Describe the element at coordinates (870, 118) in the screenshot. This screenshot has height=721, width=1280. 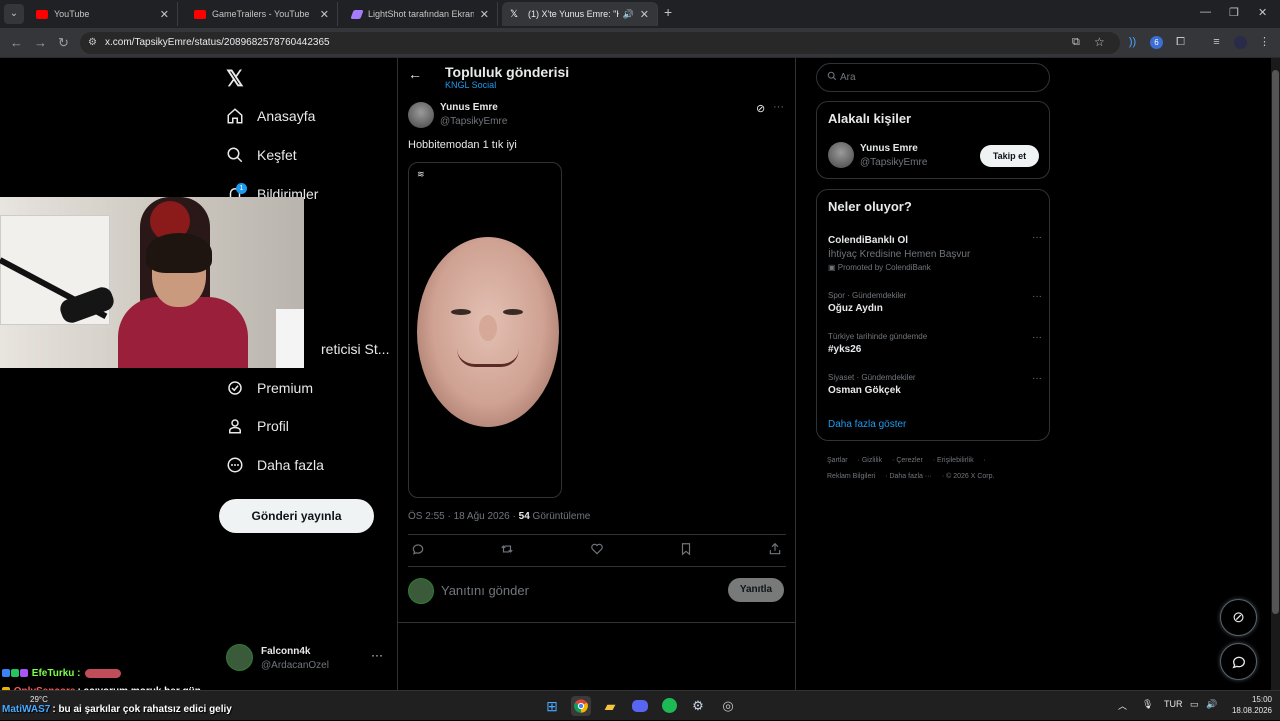
I see `panel-title: Alakalı kişiler` at that location.